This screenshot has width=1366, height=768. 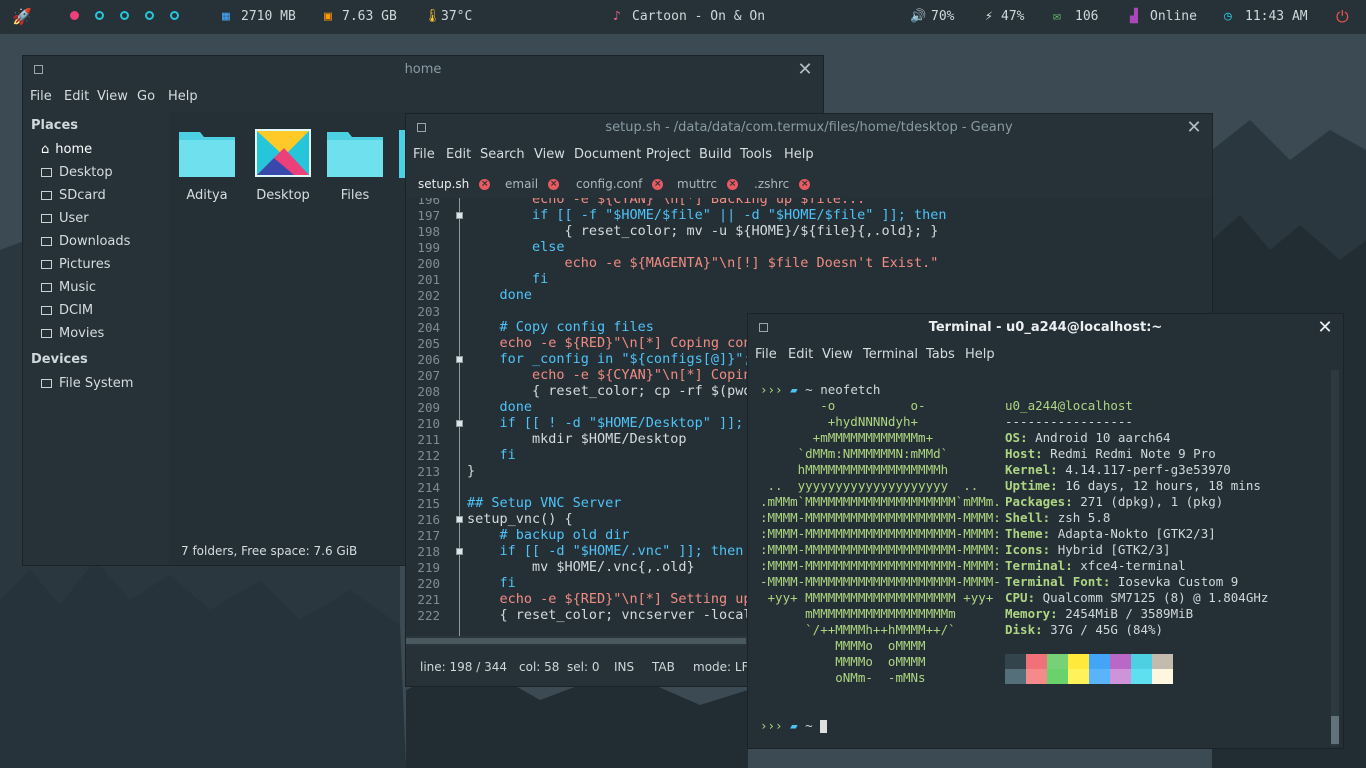 What do you see at coordinates (283, 165) in the screenshot?
I see `folder-desktop: Desktop` at bounding box center [283, 165].